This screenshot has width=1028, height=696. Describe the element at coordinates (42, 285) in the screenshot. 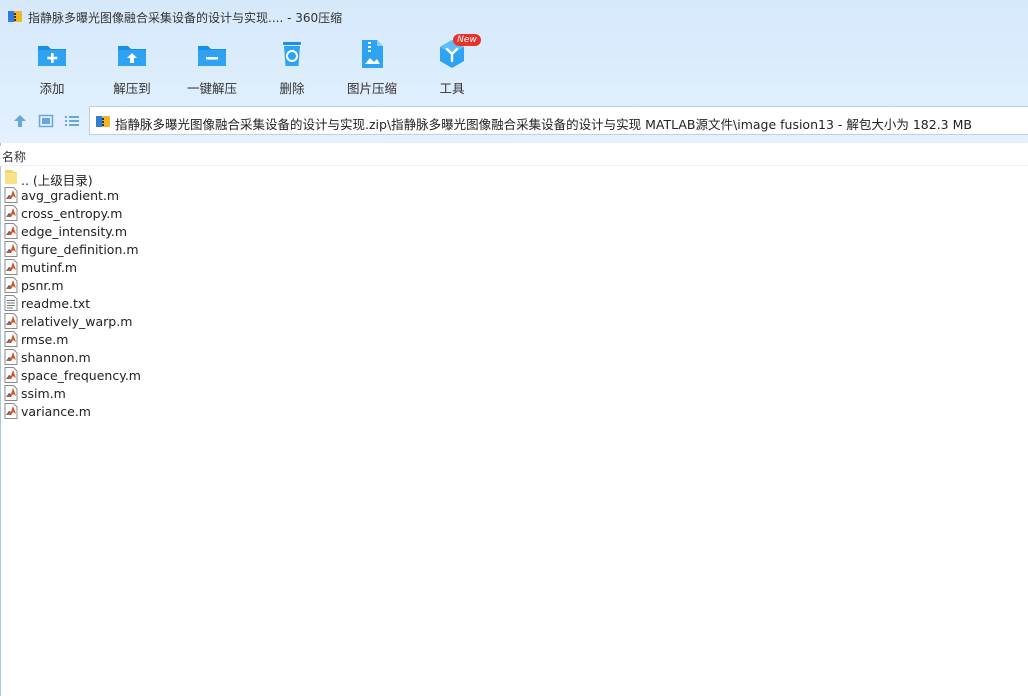

I see `file-name: psnr.m` at that location.